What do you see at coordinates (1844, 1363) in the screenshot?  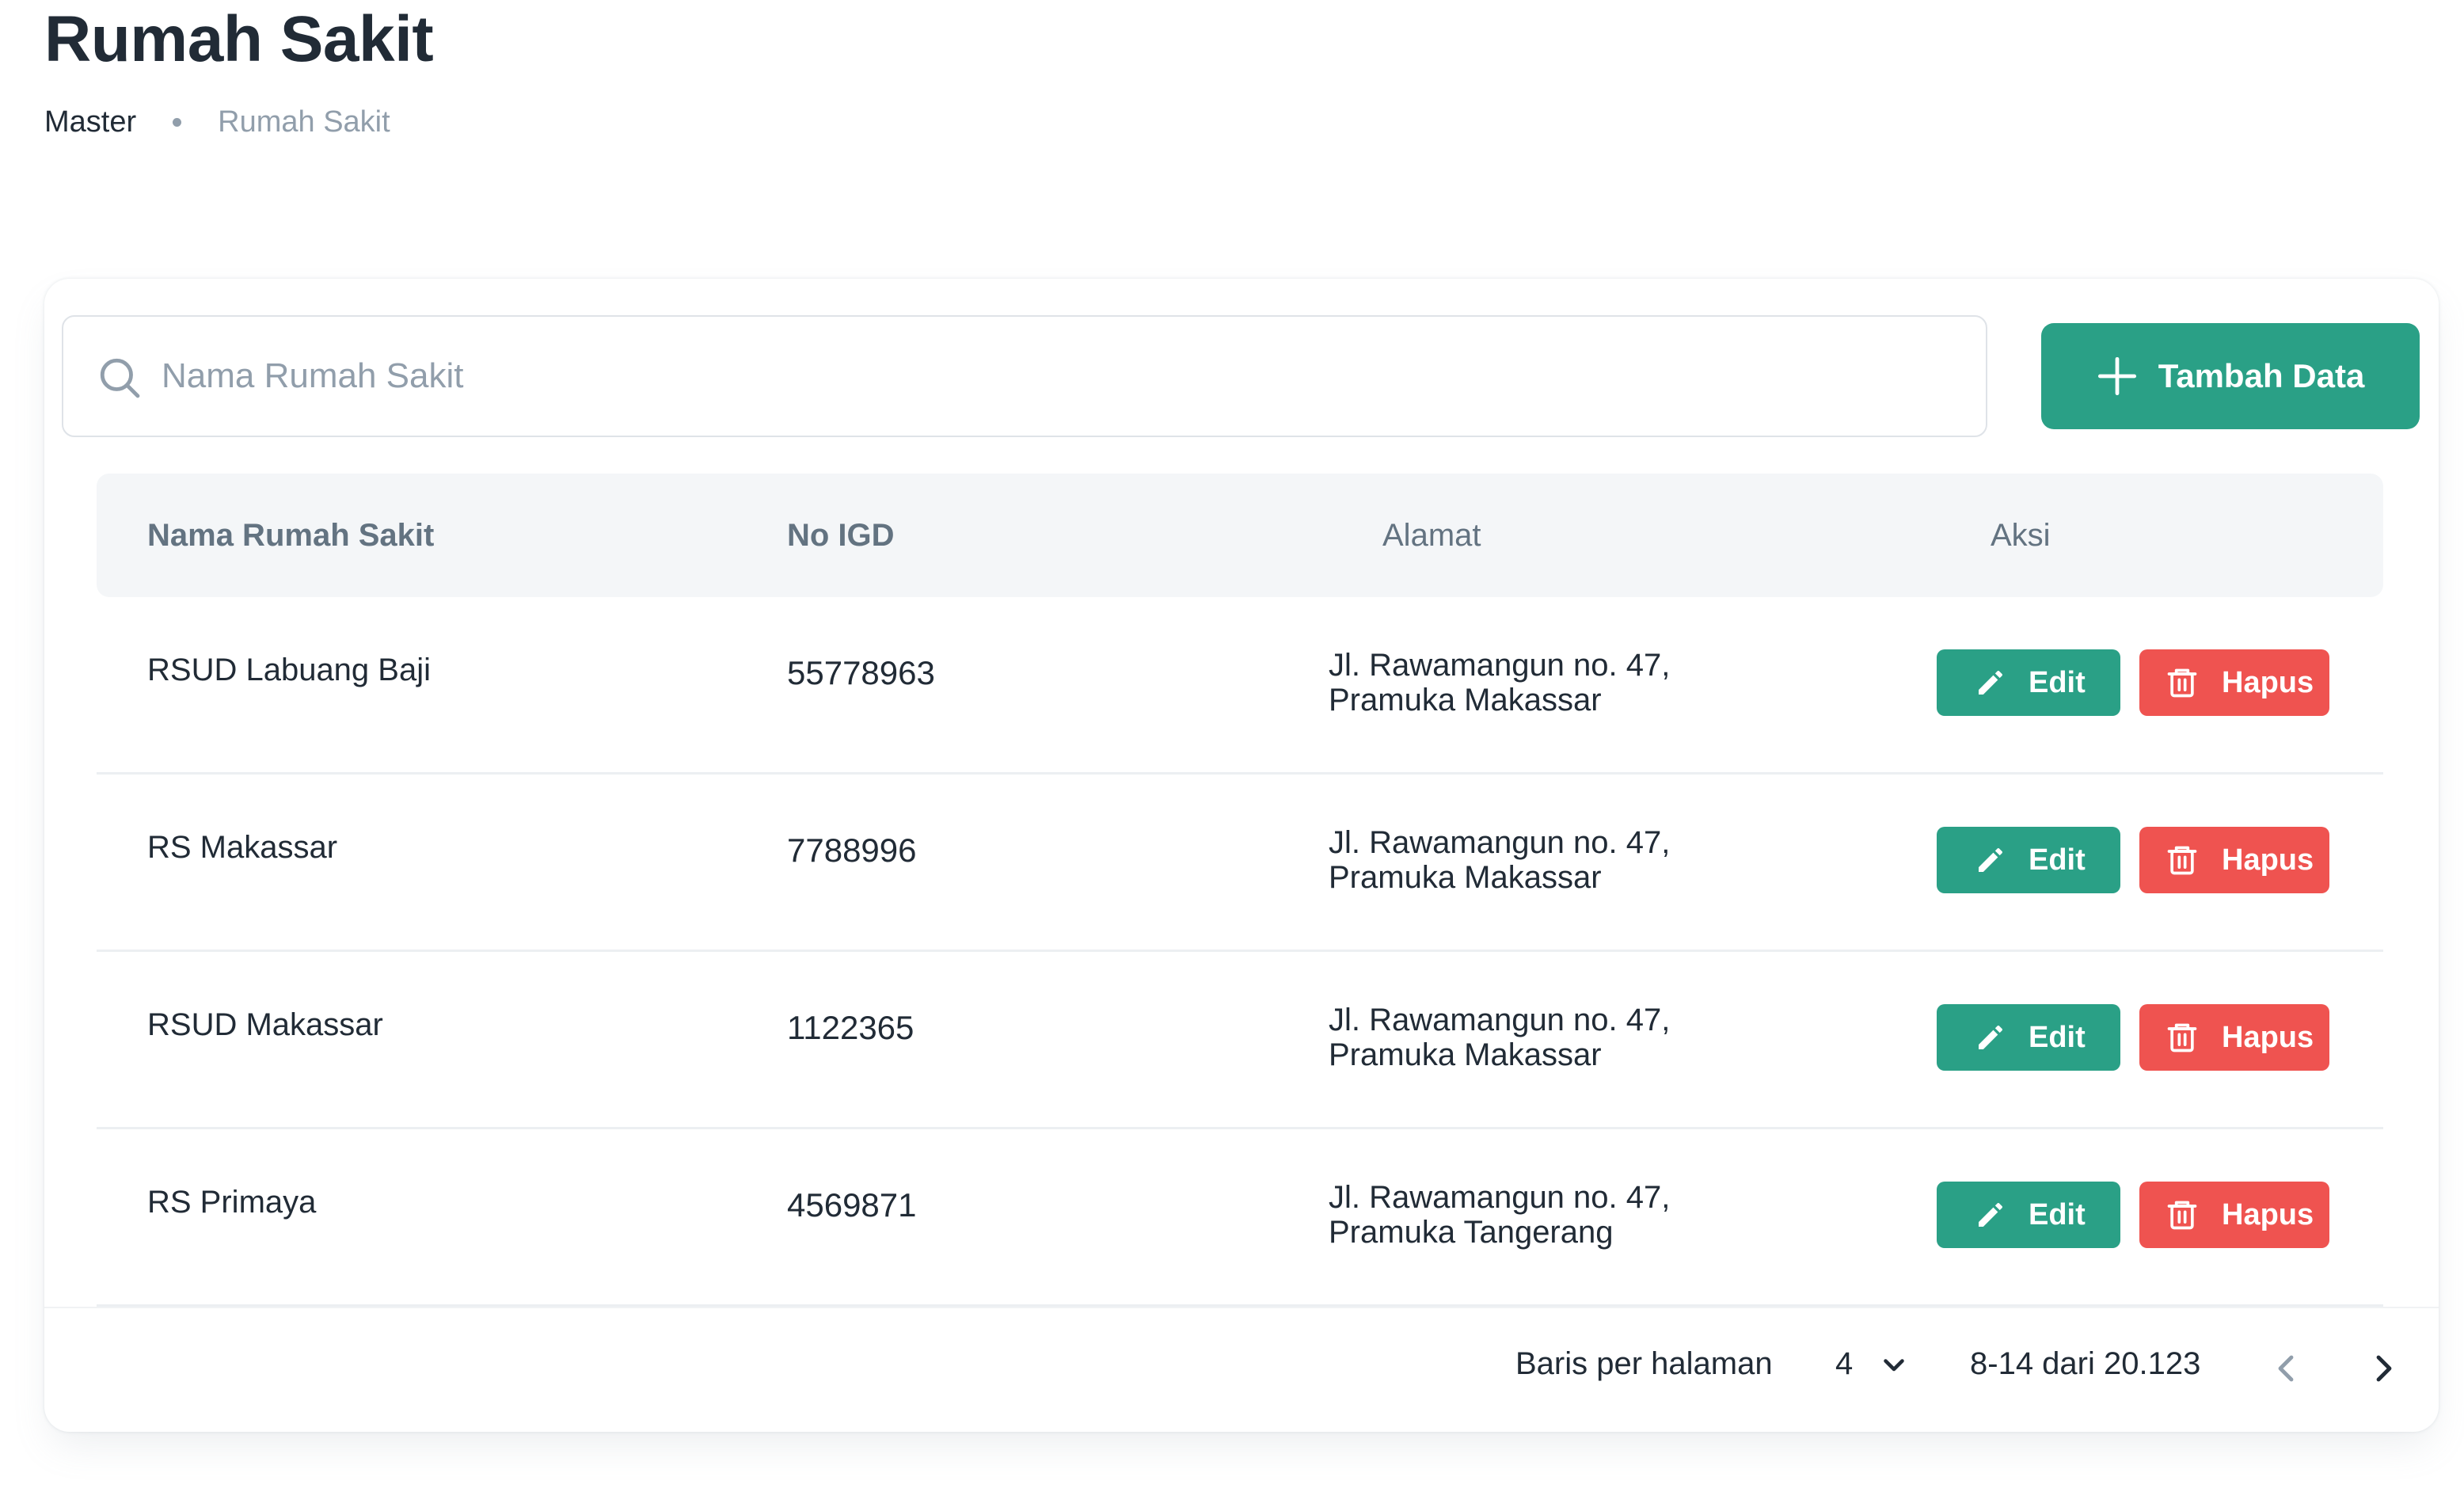 I see `rows-per-page-value: 4` at bounding box center [1844, 1363].